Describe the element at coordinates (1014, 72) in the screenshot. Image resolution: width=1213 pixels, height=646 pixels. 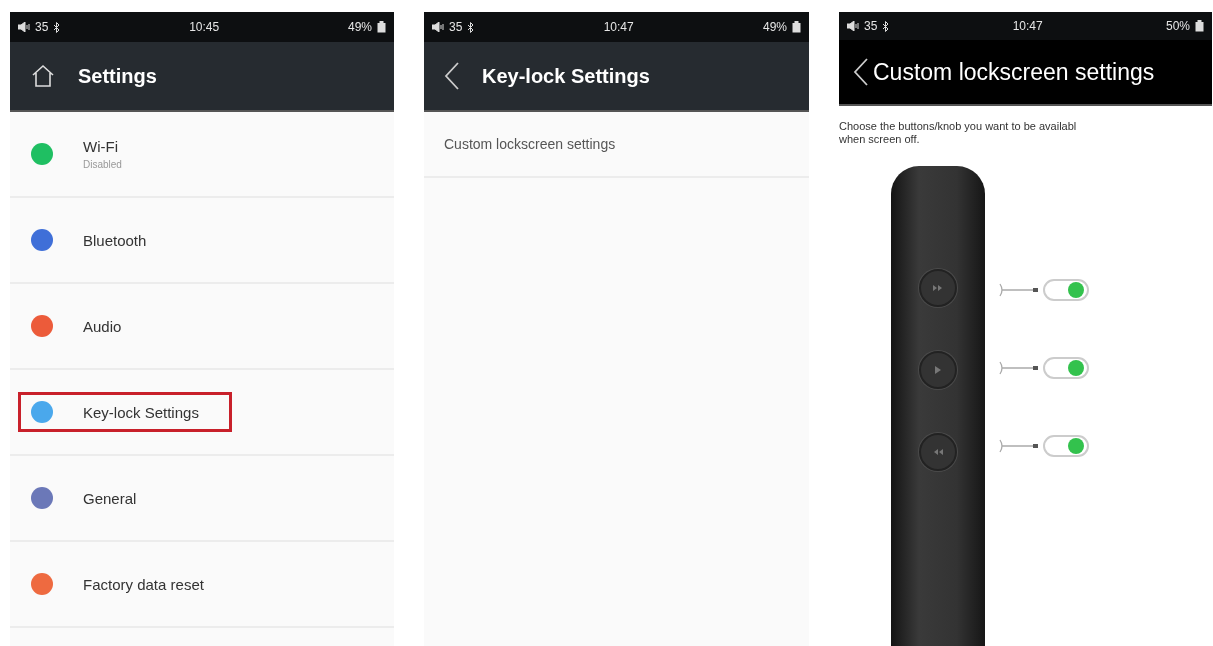
I see `screen-title: Custom lockscreen settings` at that location.